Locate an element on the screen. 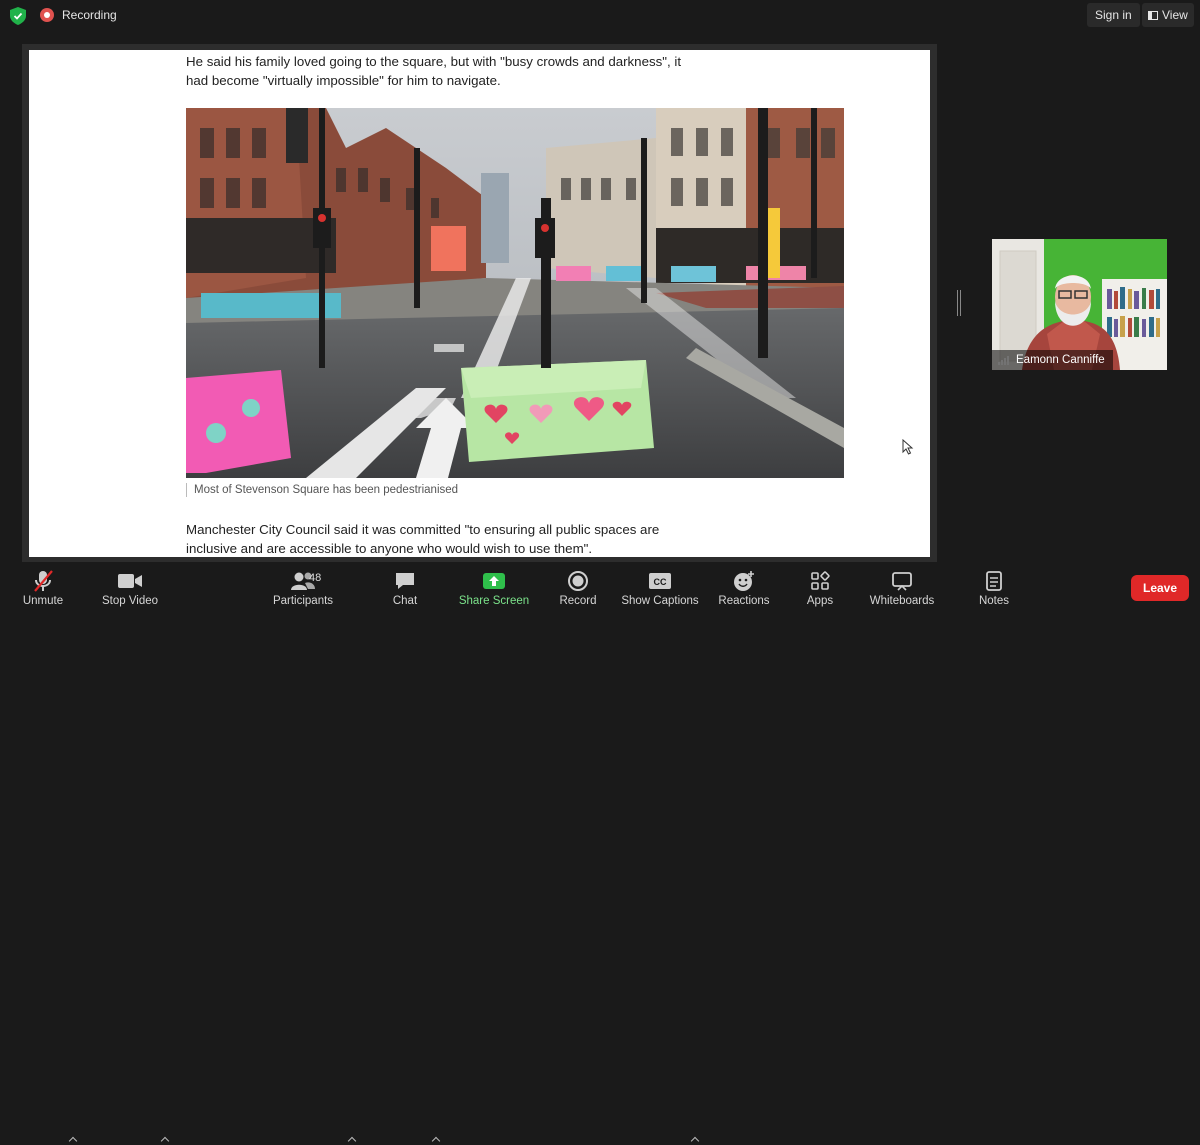 The image size is (1200, 1145). chat-options-chevron-icon is located at coordinates (436, 1140).